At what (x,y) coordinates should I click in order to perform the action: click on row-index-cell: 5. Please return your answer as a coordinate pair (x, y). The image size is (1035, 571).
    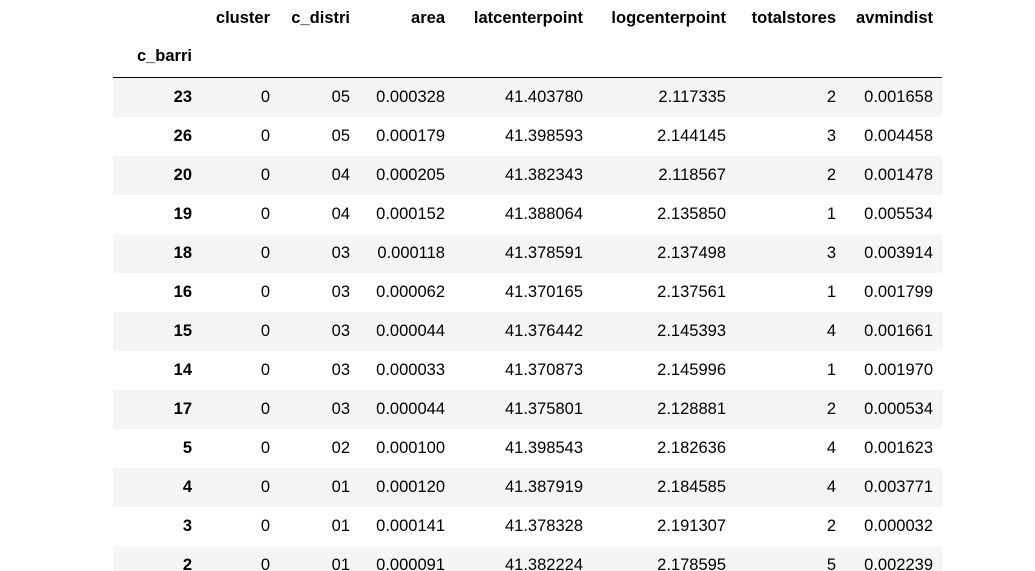
    Looking at the image, I should click on (187, 447).